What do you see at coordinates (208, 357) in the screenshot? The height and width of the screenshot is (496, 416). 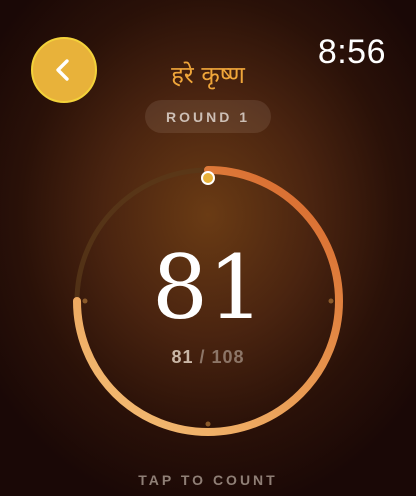 I see `progress-readout: 81 / 108` at bounding box center [208, 357].